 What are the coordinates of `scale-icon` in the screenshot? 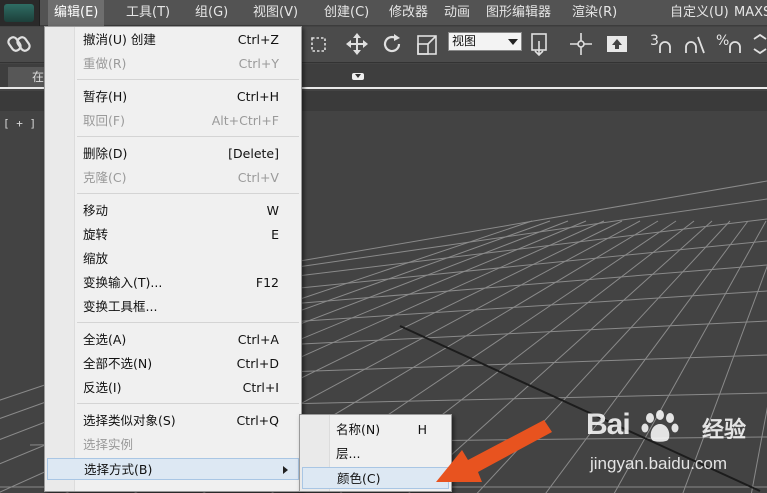 It's located at (428, 44).